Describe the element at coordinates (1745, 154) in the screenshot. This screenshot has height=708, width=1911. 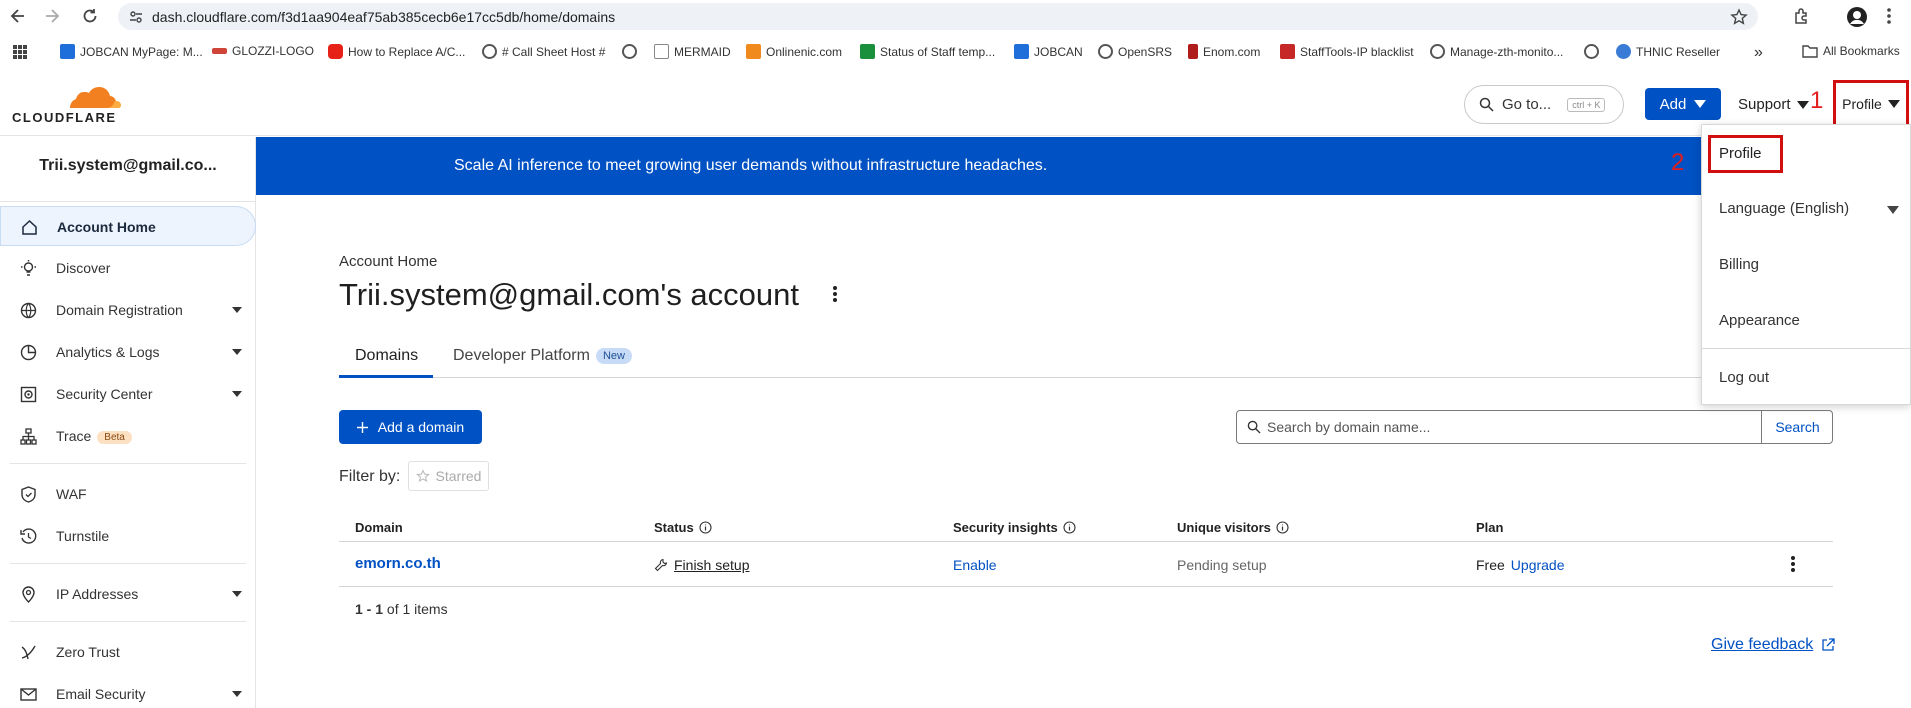
I see `menu-item-profile: Profile` at that location.